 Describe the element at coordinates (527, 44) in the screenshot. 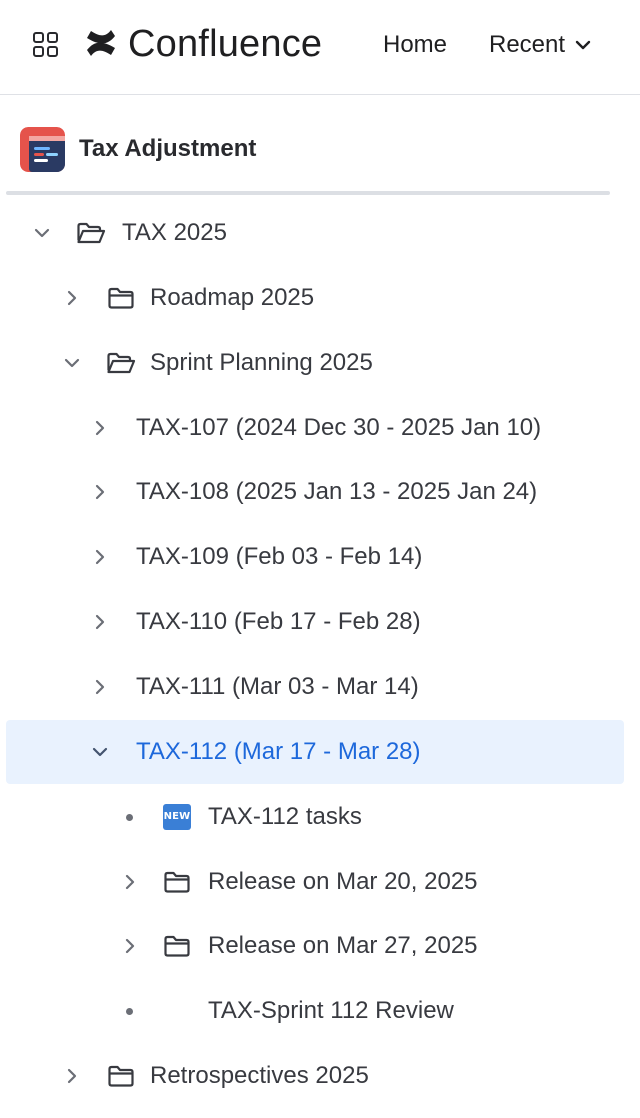

I see `nav-recent-label: Recent` at that location.